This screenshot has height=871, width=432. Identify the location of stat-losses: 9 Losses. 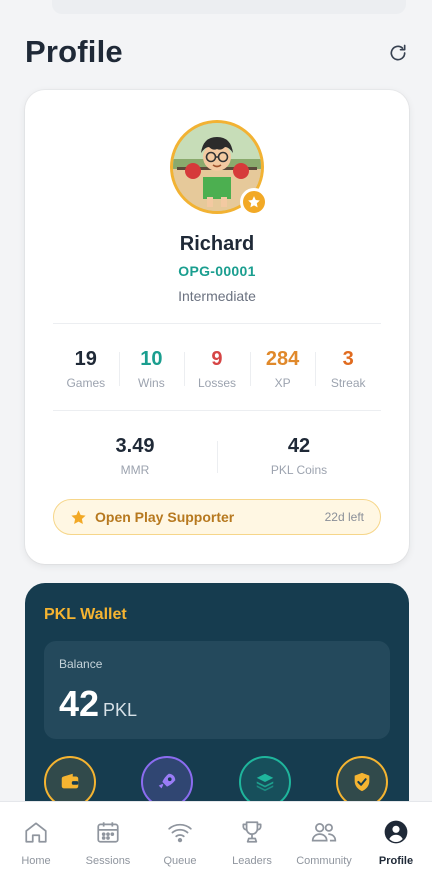
(217, 371).